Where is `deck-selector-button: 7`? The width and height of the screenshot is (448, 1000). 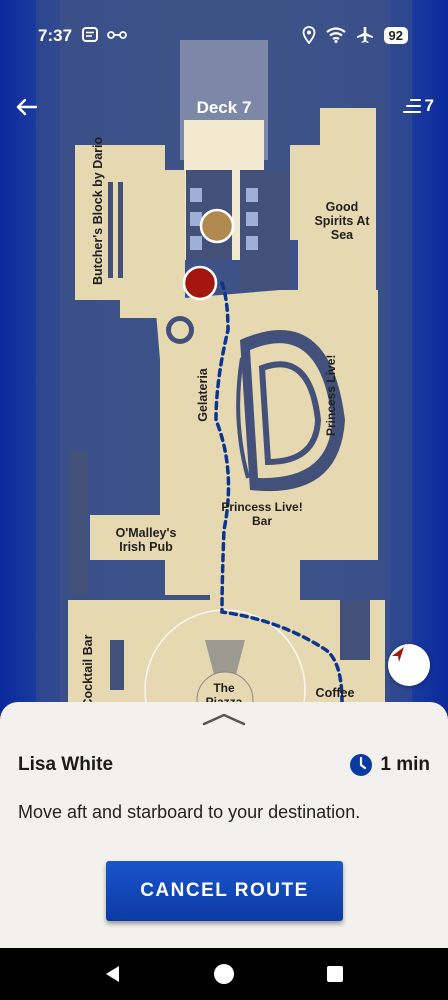 deck-selector-button: 7 is located at coordinates (418, 106).